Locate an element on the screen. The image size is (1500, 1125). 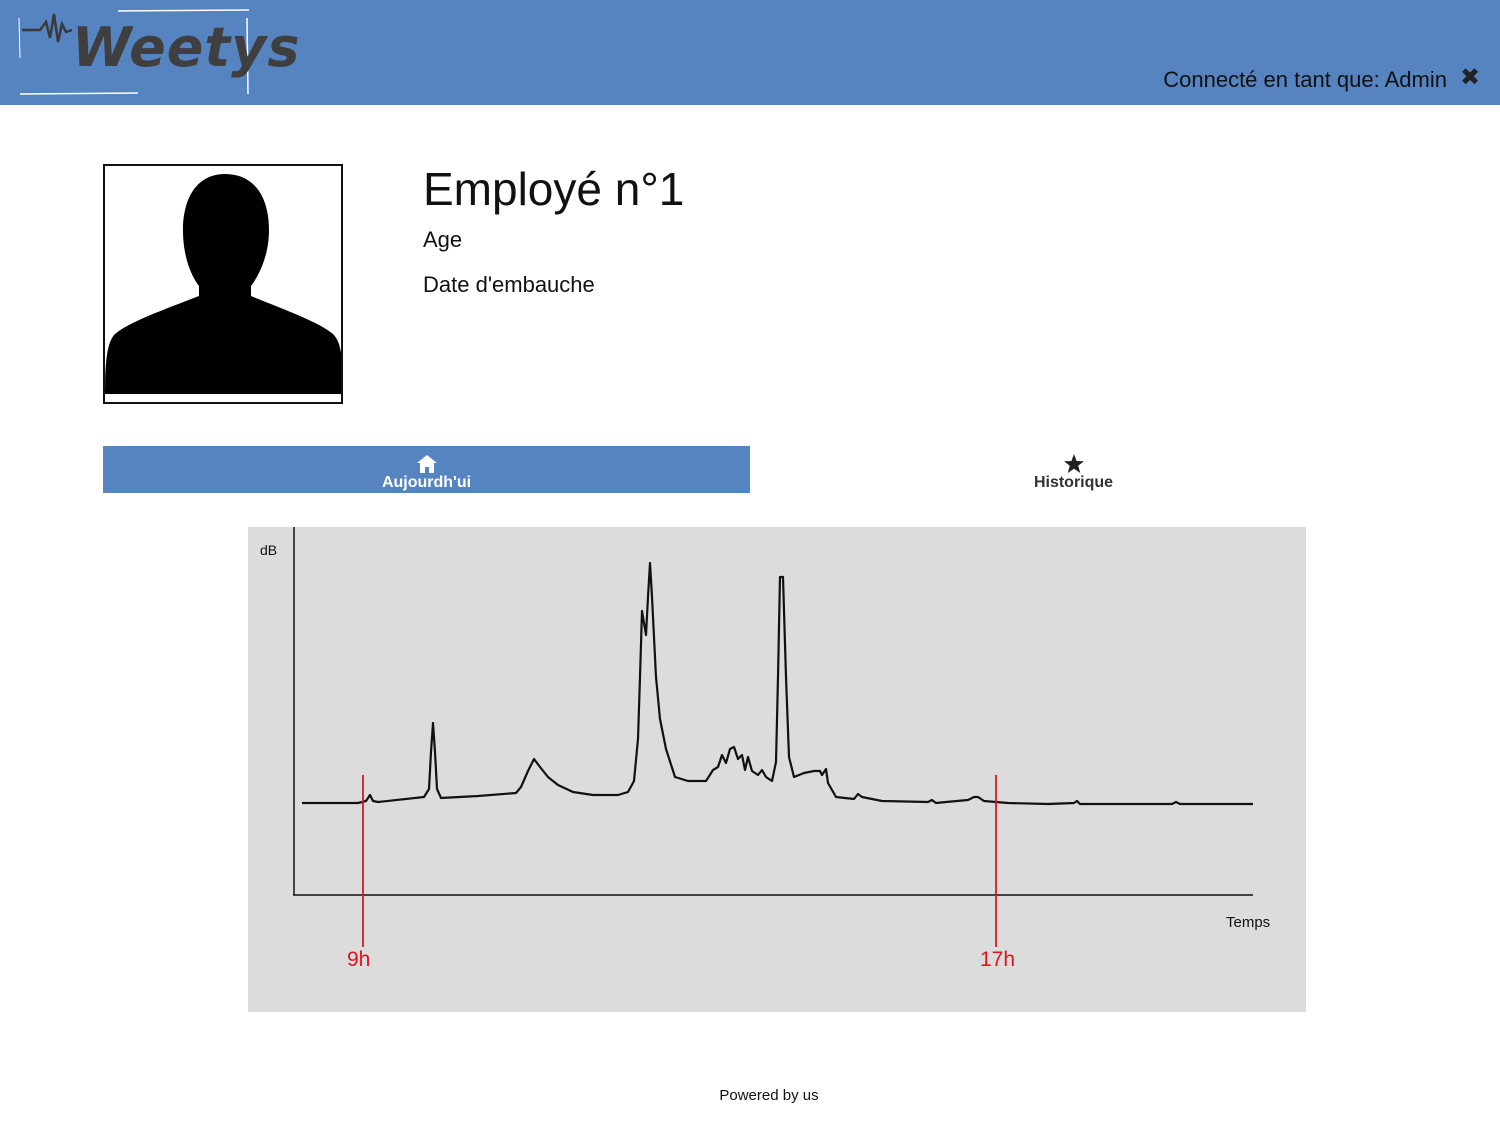
user-silhouette-icon is located at coordinates (223, 284).